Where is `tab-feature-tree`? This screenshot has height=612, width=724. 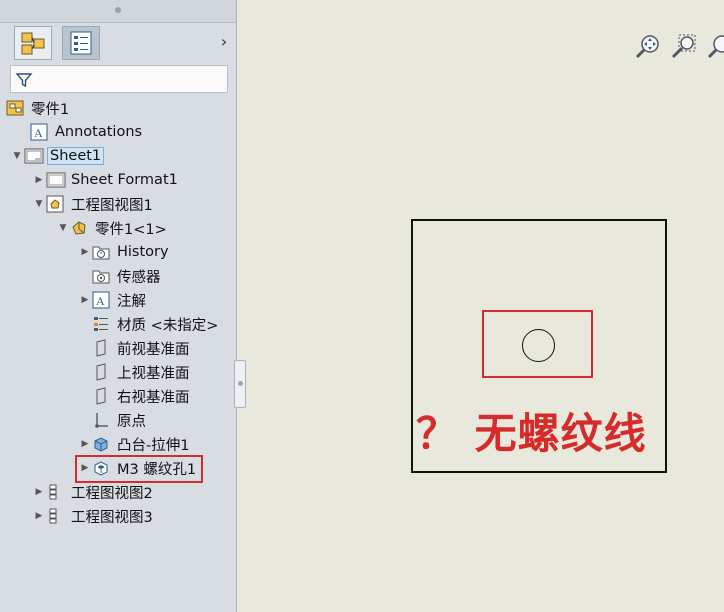 tab-feature-tree is located at coordinates (33, 43).